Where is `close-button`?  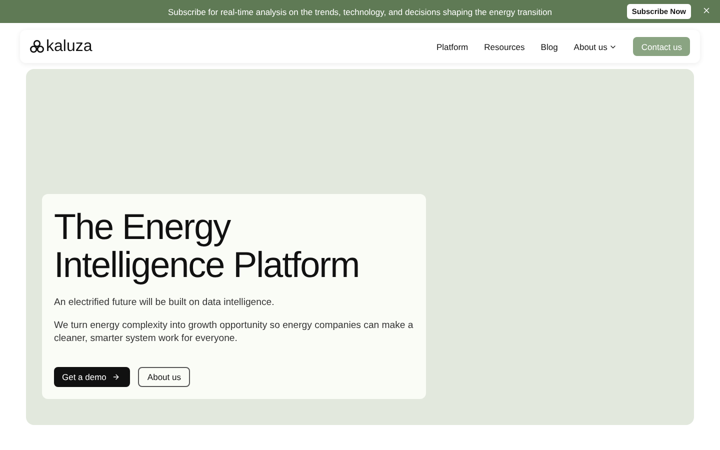 close-button is located at coordinates (706, 10).